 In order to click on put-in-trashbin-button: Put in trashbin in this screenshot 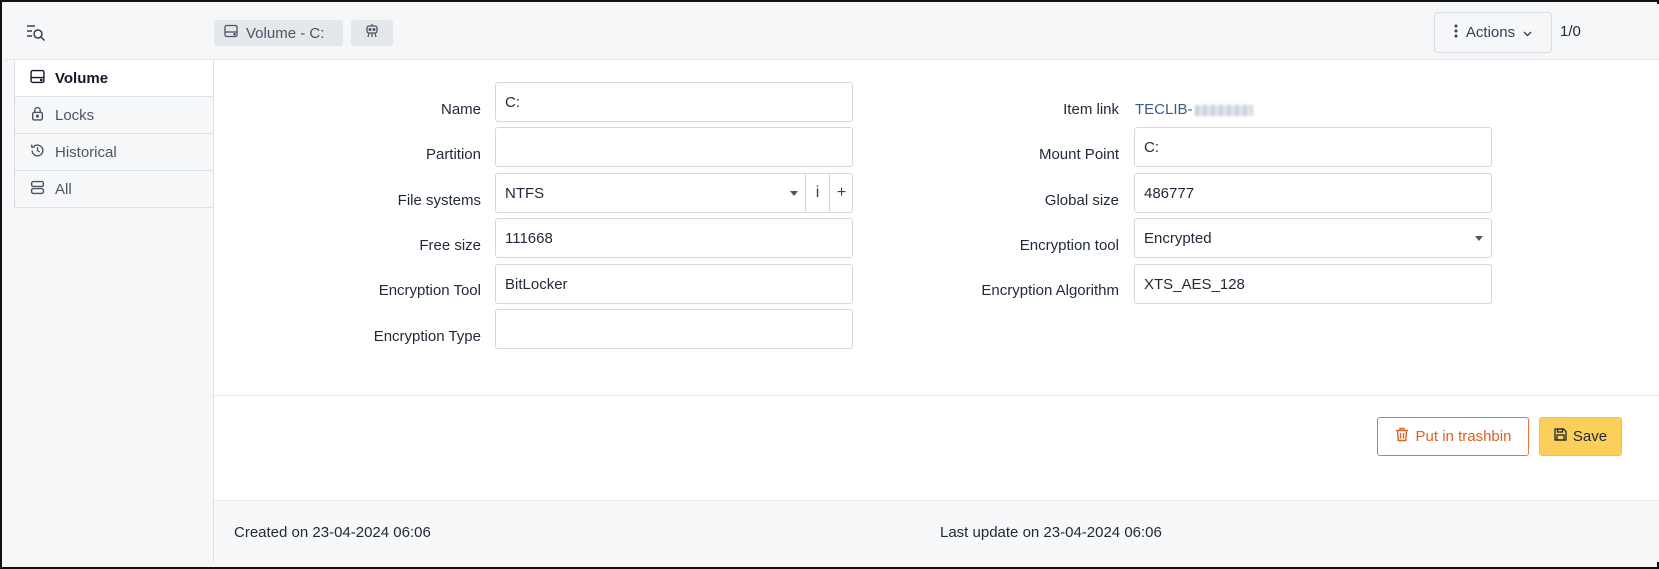, I will do `click(1453, 436)`.